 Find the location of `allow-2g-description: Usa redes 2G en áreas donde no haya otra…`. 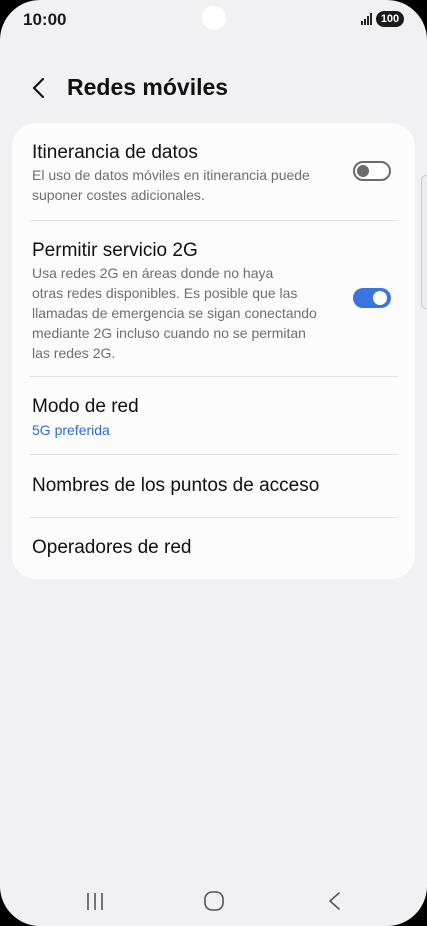

allow-2g-description: Usa redes 2G en áreas donde no haya otra… is located at coordinates (174, 313).